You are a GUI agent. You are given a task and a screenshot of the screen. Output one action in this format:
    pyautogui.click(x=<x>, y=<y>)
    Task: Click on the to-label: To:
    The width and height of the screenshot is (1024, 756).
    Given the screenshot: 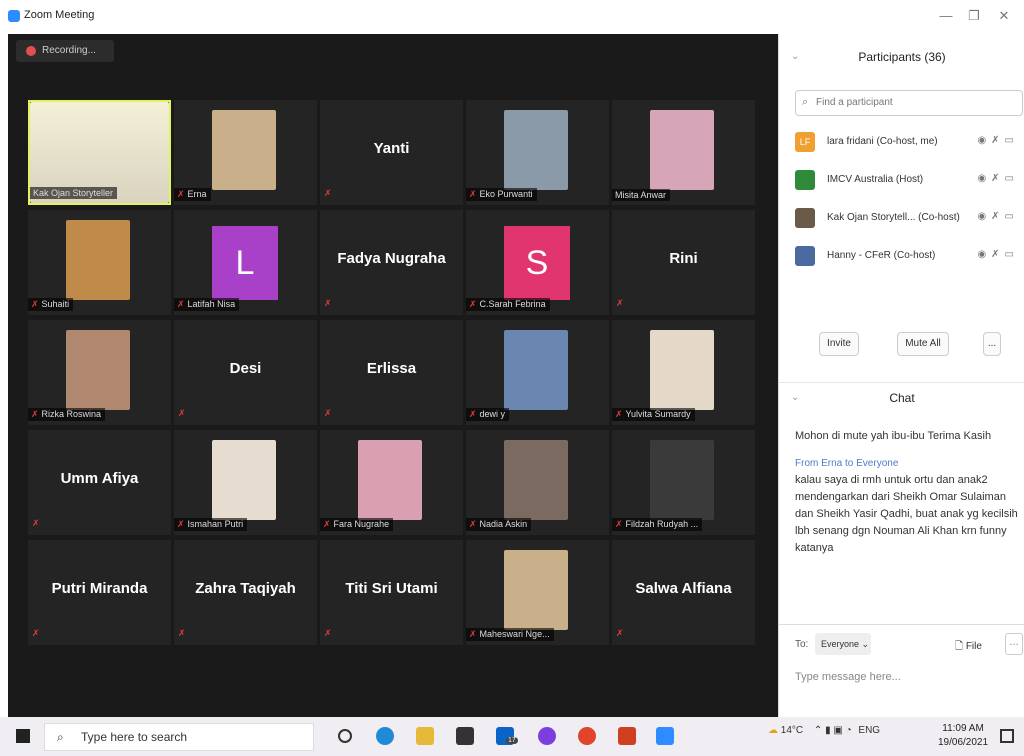 What is the action you would take?
    pyautogui.click(x=802, y=644)
    